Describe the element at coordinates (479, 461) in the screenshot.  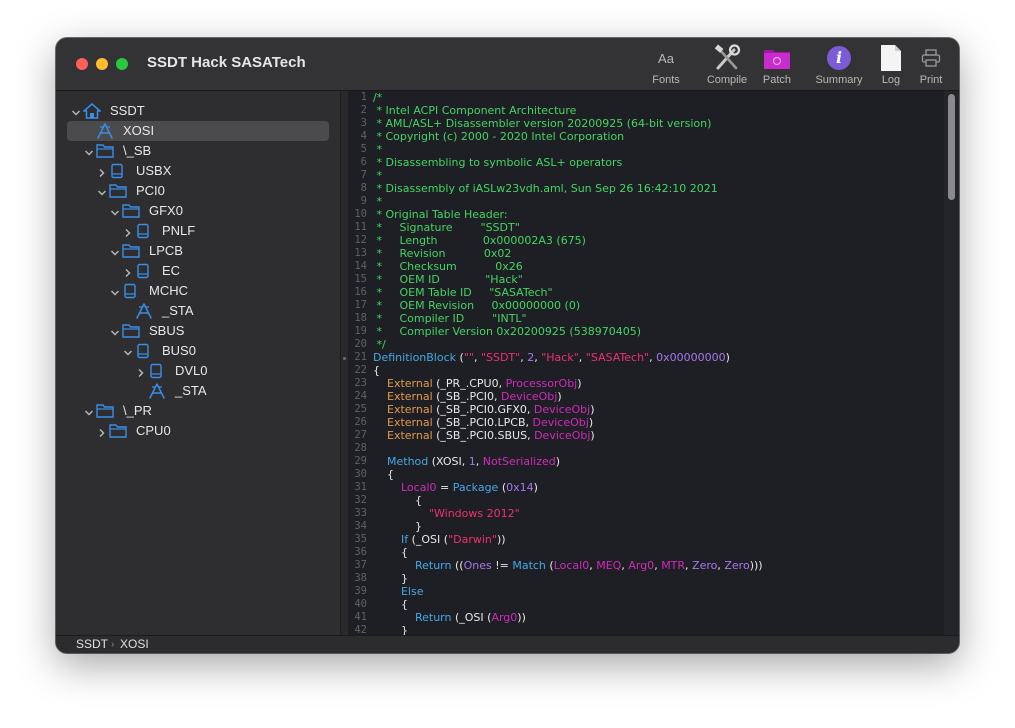
I see `code-token: ,` at that location.